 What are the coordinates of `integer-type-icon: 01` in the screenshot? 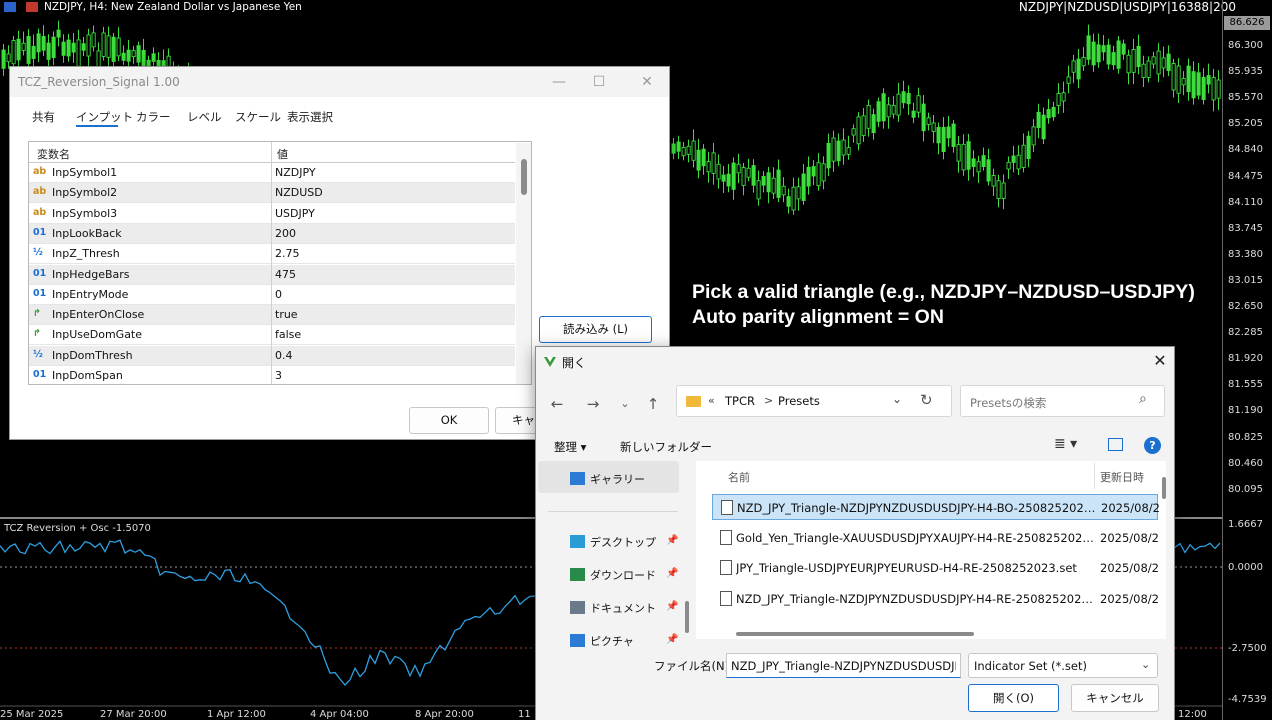 It's located at (40, 293).